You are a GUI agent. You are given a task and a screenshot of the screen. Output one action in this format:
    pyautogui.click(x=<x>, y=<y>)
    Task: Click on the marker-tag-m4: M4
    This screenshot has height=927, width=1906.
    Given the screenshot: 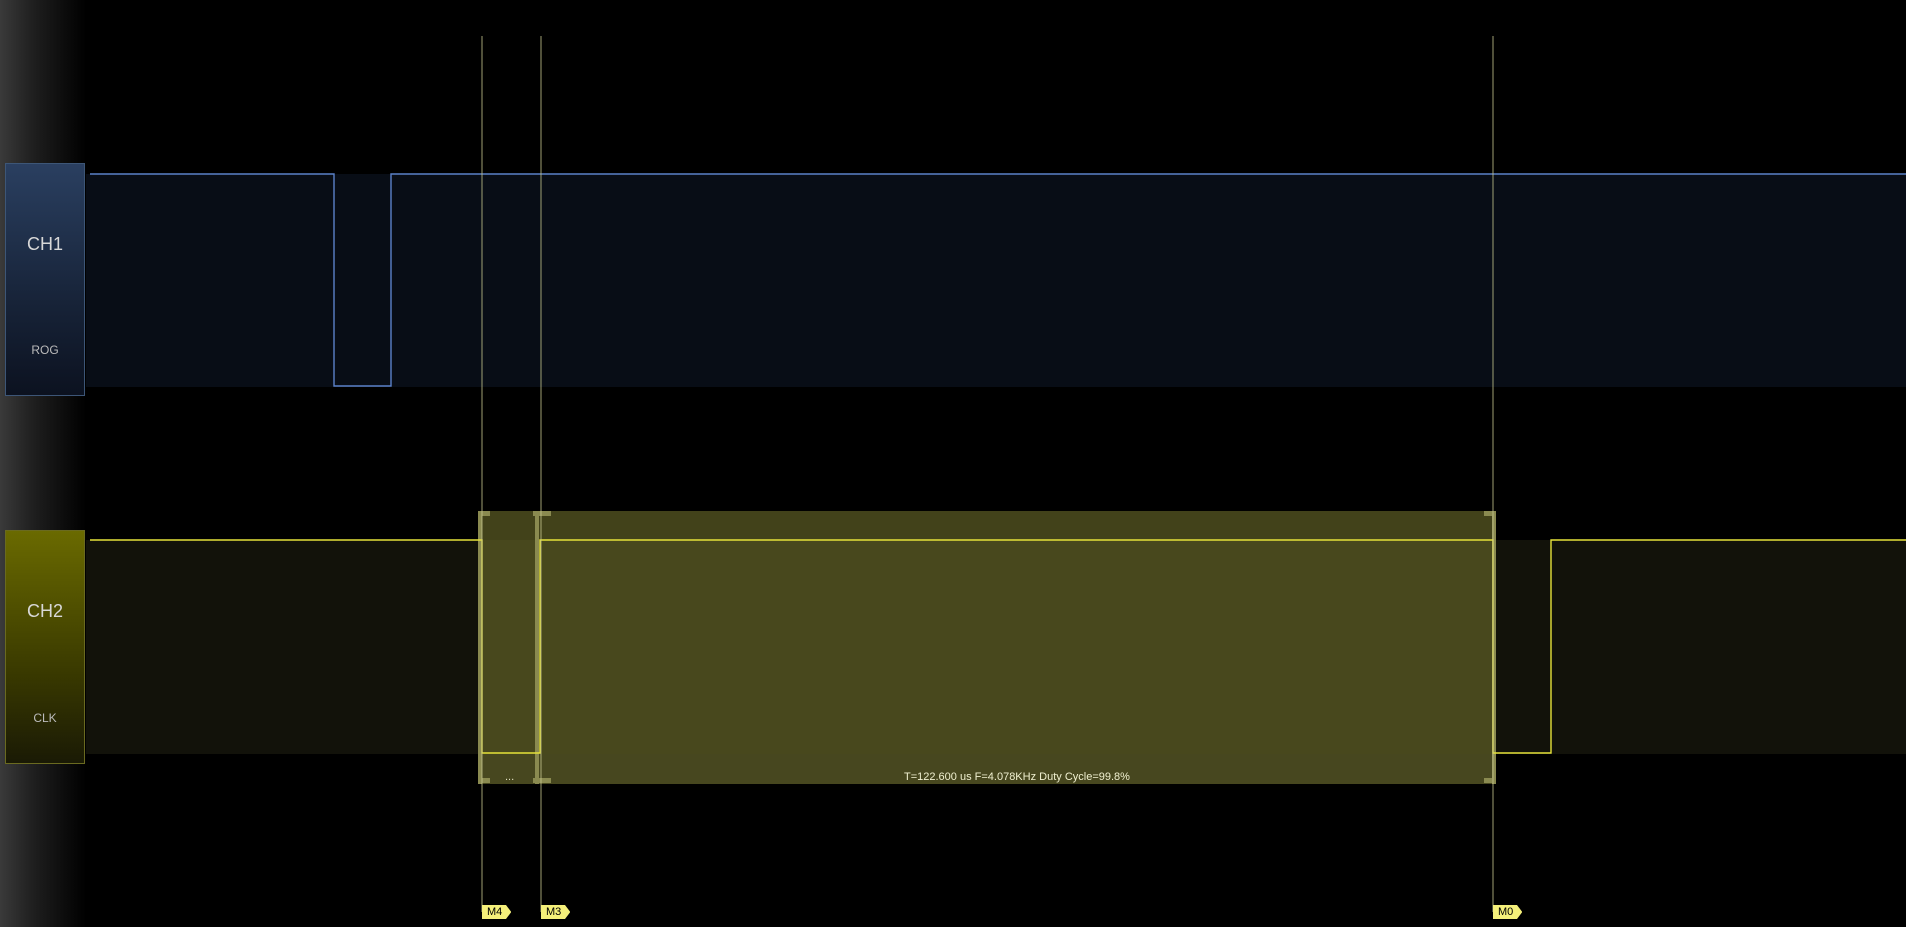 What is the action you would take?
    pyautogui.click(x=497, y=912)
    